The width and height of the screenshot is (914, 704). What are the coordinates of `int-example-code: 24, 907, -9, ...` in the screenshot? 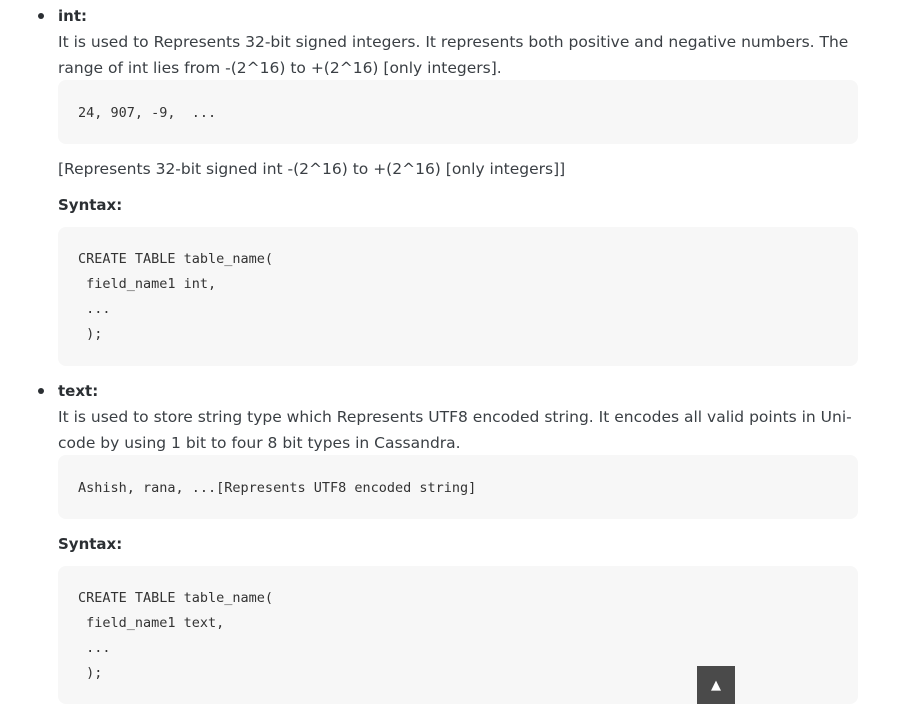 It's located at (147, 113).